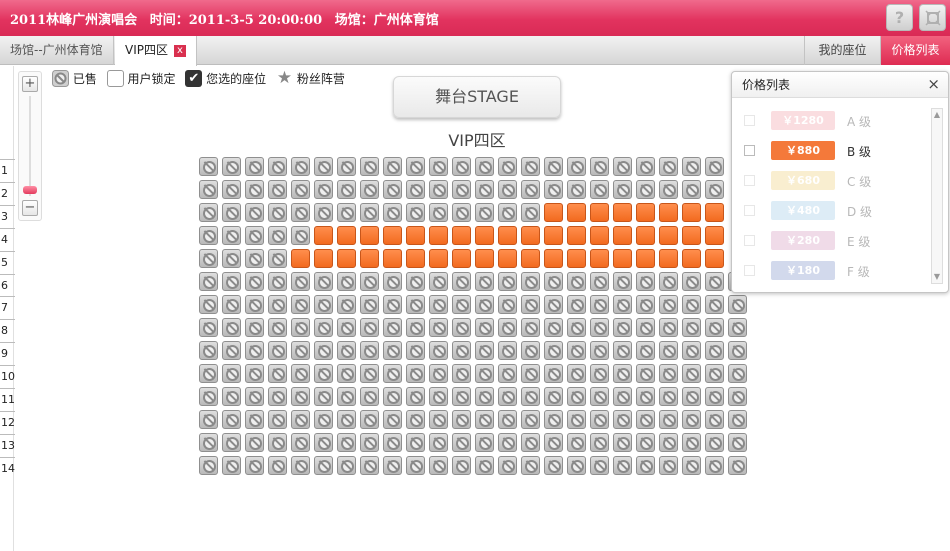 This screenshot has height=551, width=950. Describe the element at coordinates (832, 121) in the screenshot. I see `price-row: ￥1280 A 级` at that location.